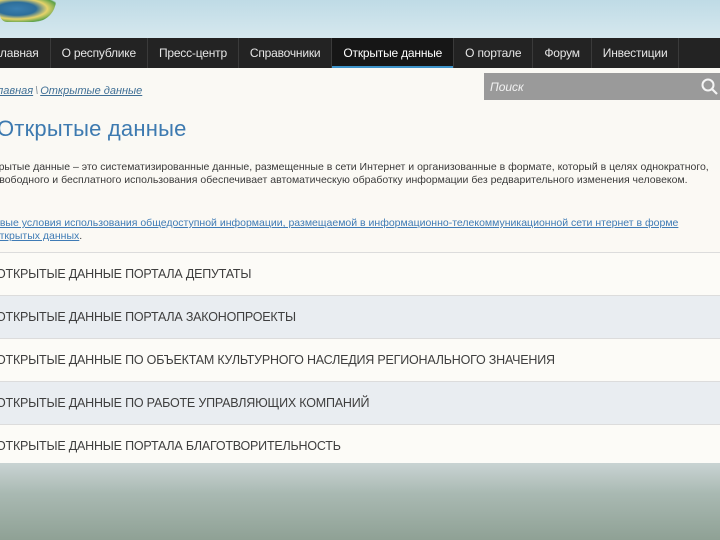  Describe the element at coordinates (360, 501) in the screenshot. I see `background-landscape` at that location.